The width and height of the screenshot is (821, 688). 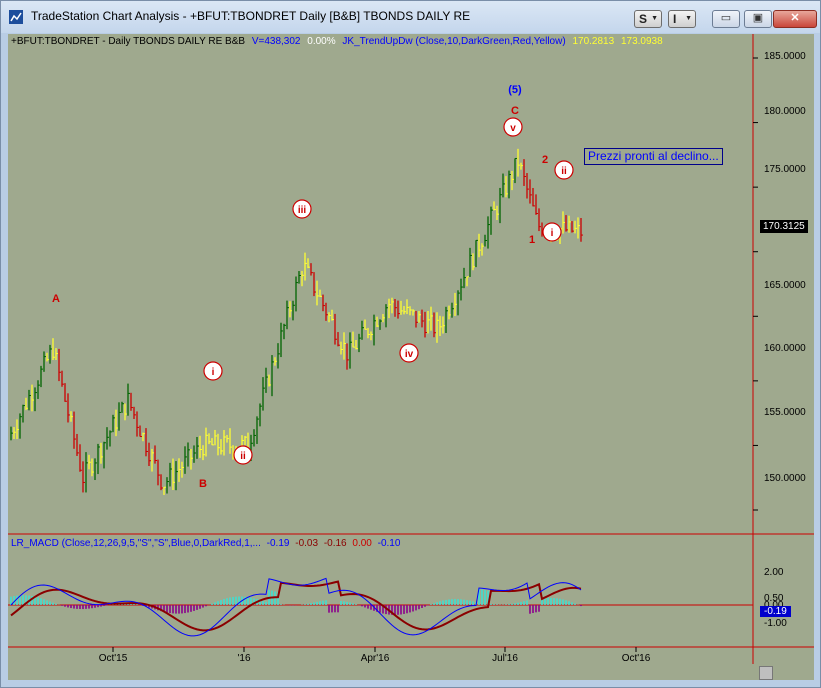 What do you see at coordinates (276, 41) in the screenshot?
I see `volume-label: V=438,302` at bounding box center [276, 41].